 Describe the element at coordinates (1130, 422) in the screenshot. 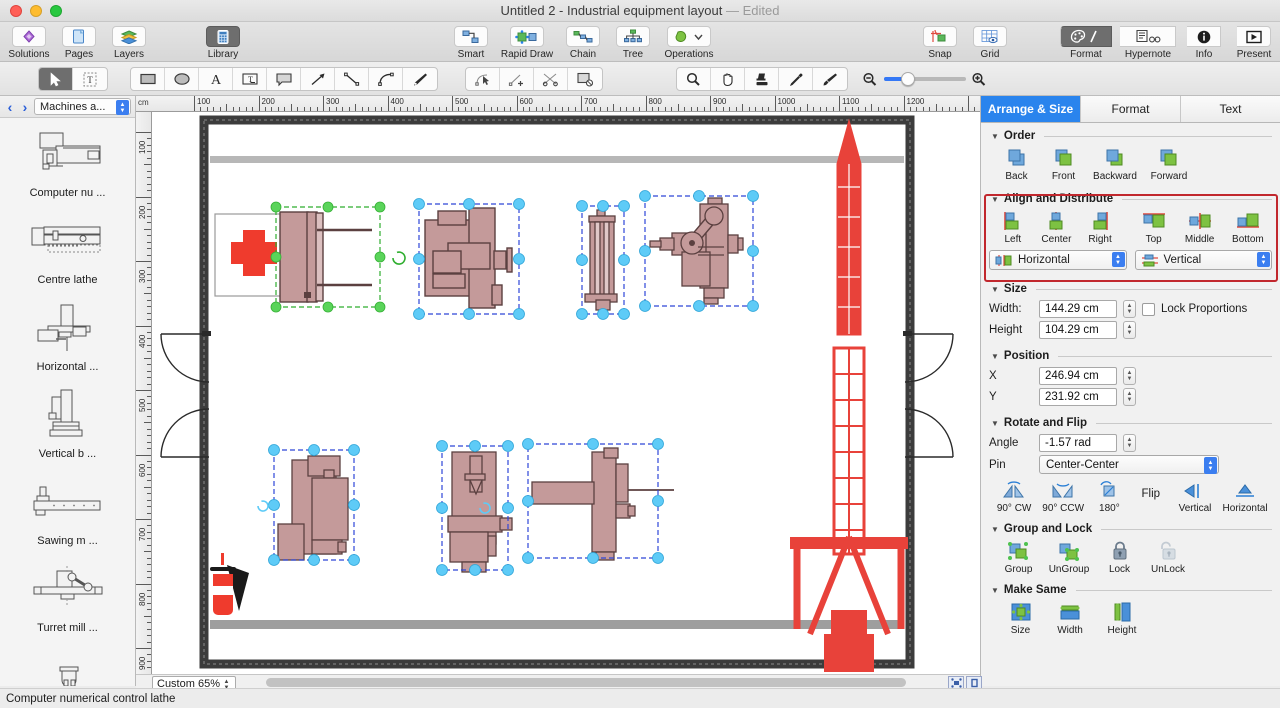

I see `section-header: ▼ Rotate and Flip` at that location.